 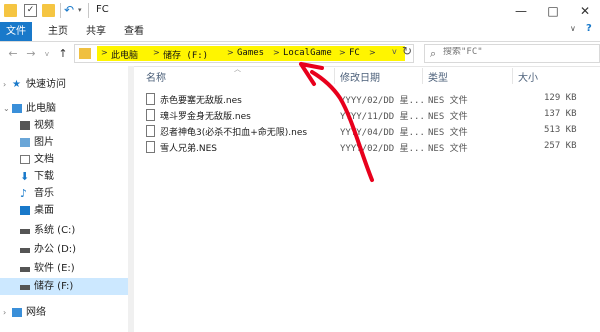 I want to click on breadcrumb-localgame: LocalGame, so click(x=307, y=53).